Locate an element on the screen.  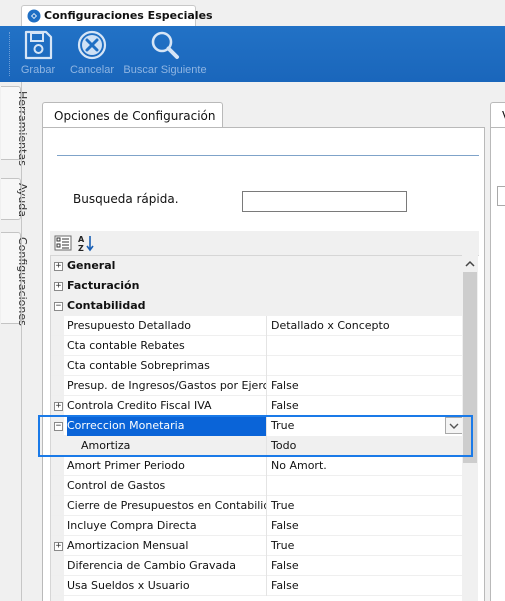
property-name: Usa Sueldos x Usuario is located at coordinates (128, 585).